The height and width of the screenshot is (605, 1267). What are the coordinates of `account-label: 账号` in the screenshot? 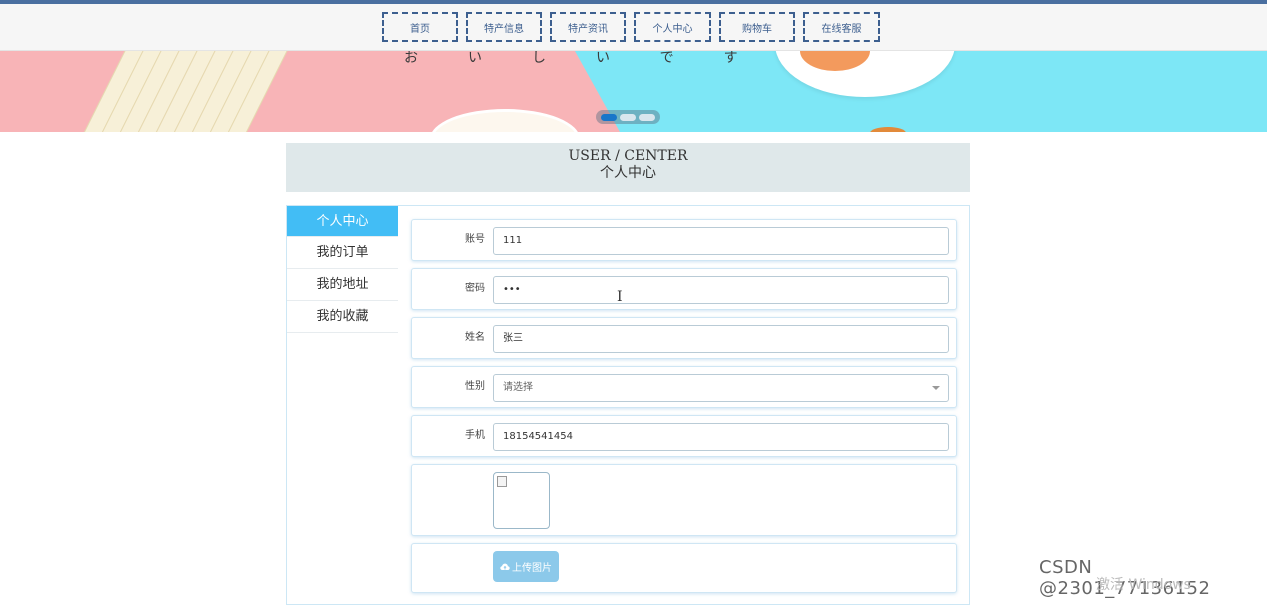 It's located at (475, 239).